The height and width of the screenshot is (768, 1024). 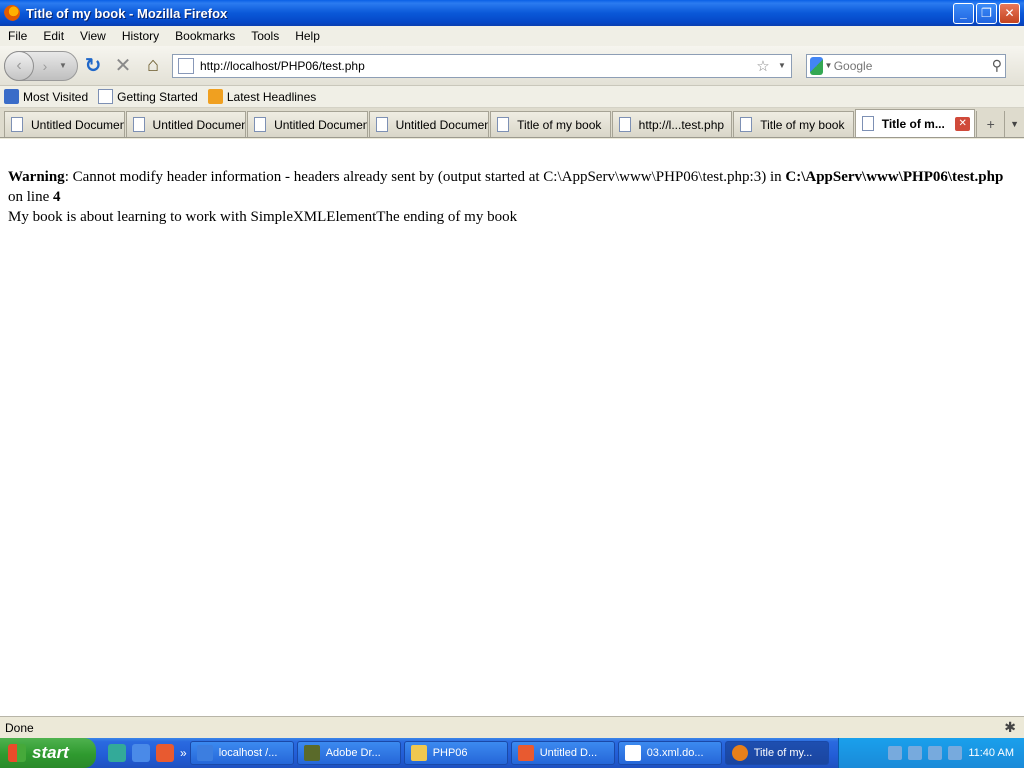 I want to click on new-tab-button: +, so click(x=990, y=124).